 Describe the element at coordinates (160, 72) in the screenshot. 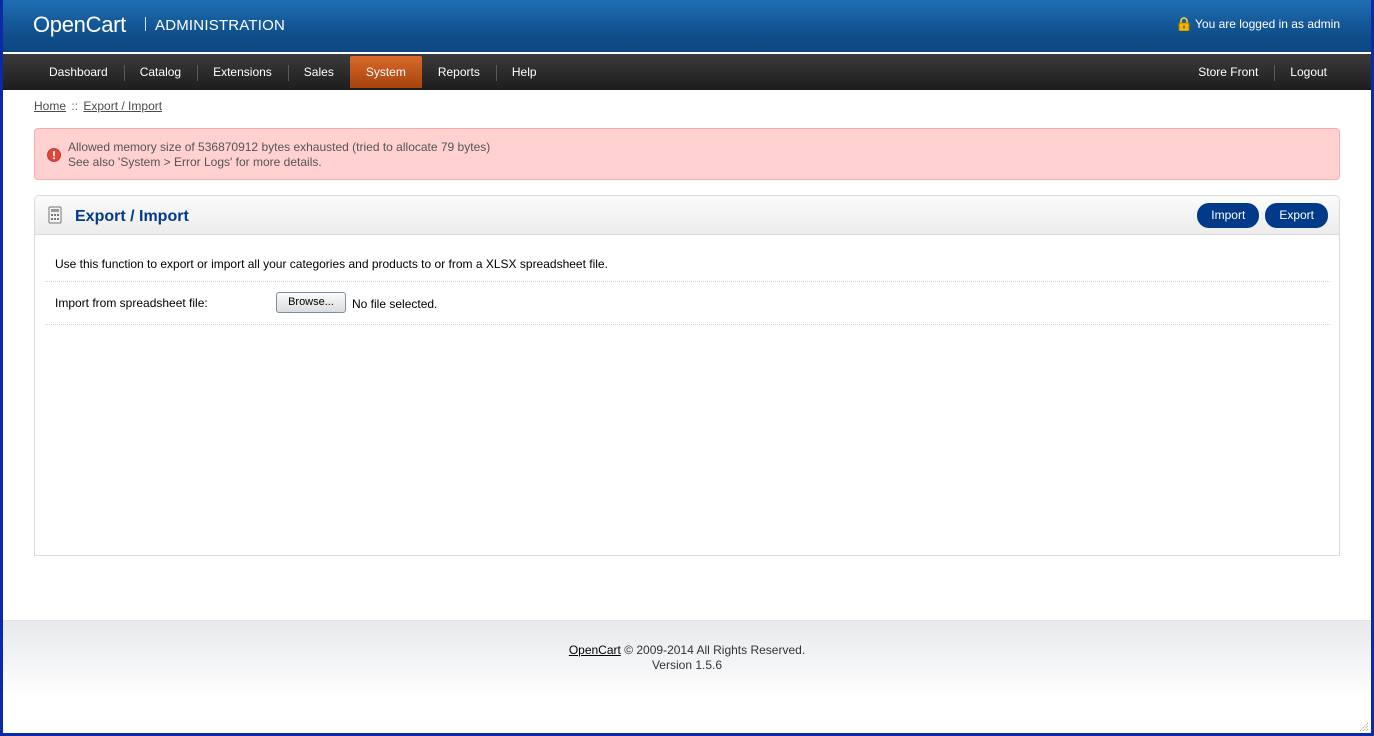

I see `menu-item-catalog: Catalog` at that location.